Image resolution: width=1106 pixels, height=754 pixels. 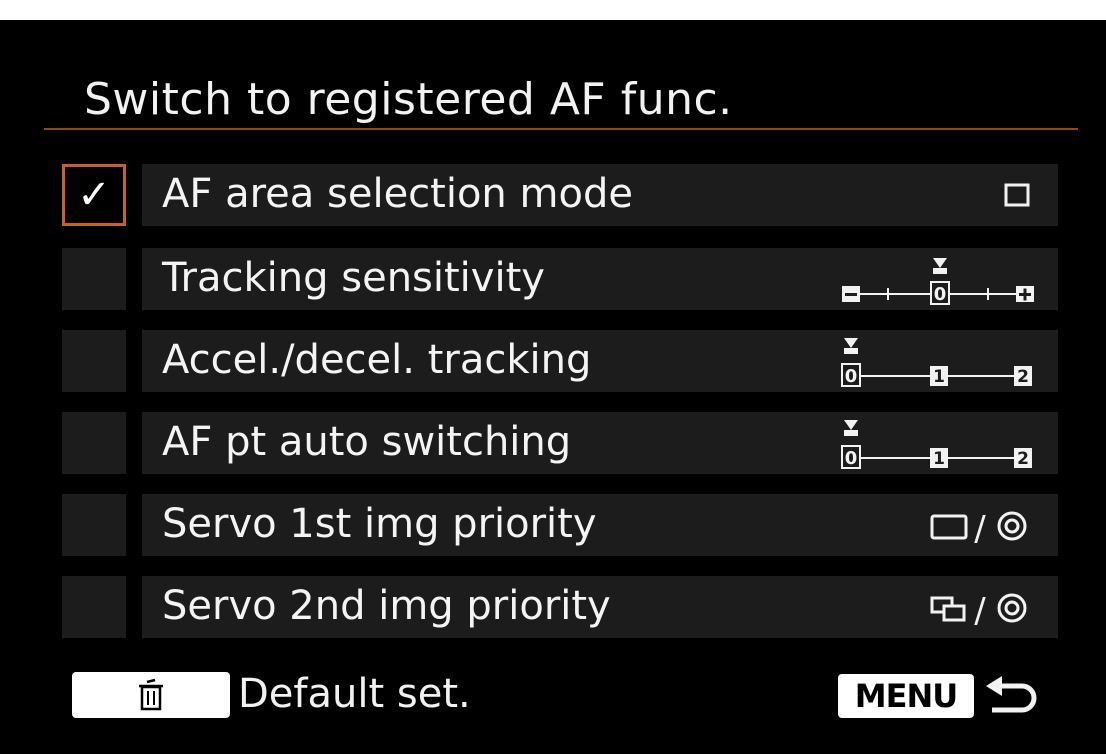 I want to click on list-item-af-area-selection-mode: ✓ AF area selection mode, so click(x=558, y=195).